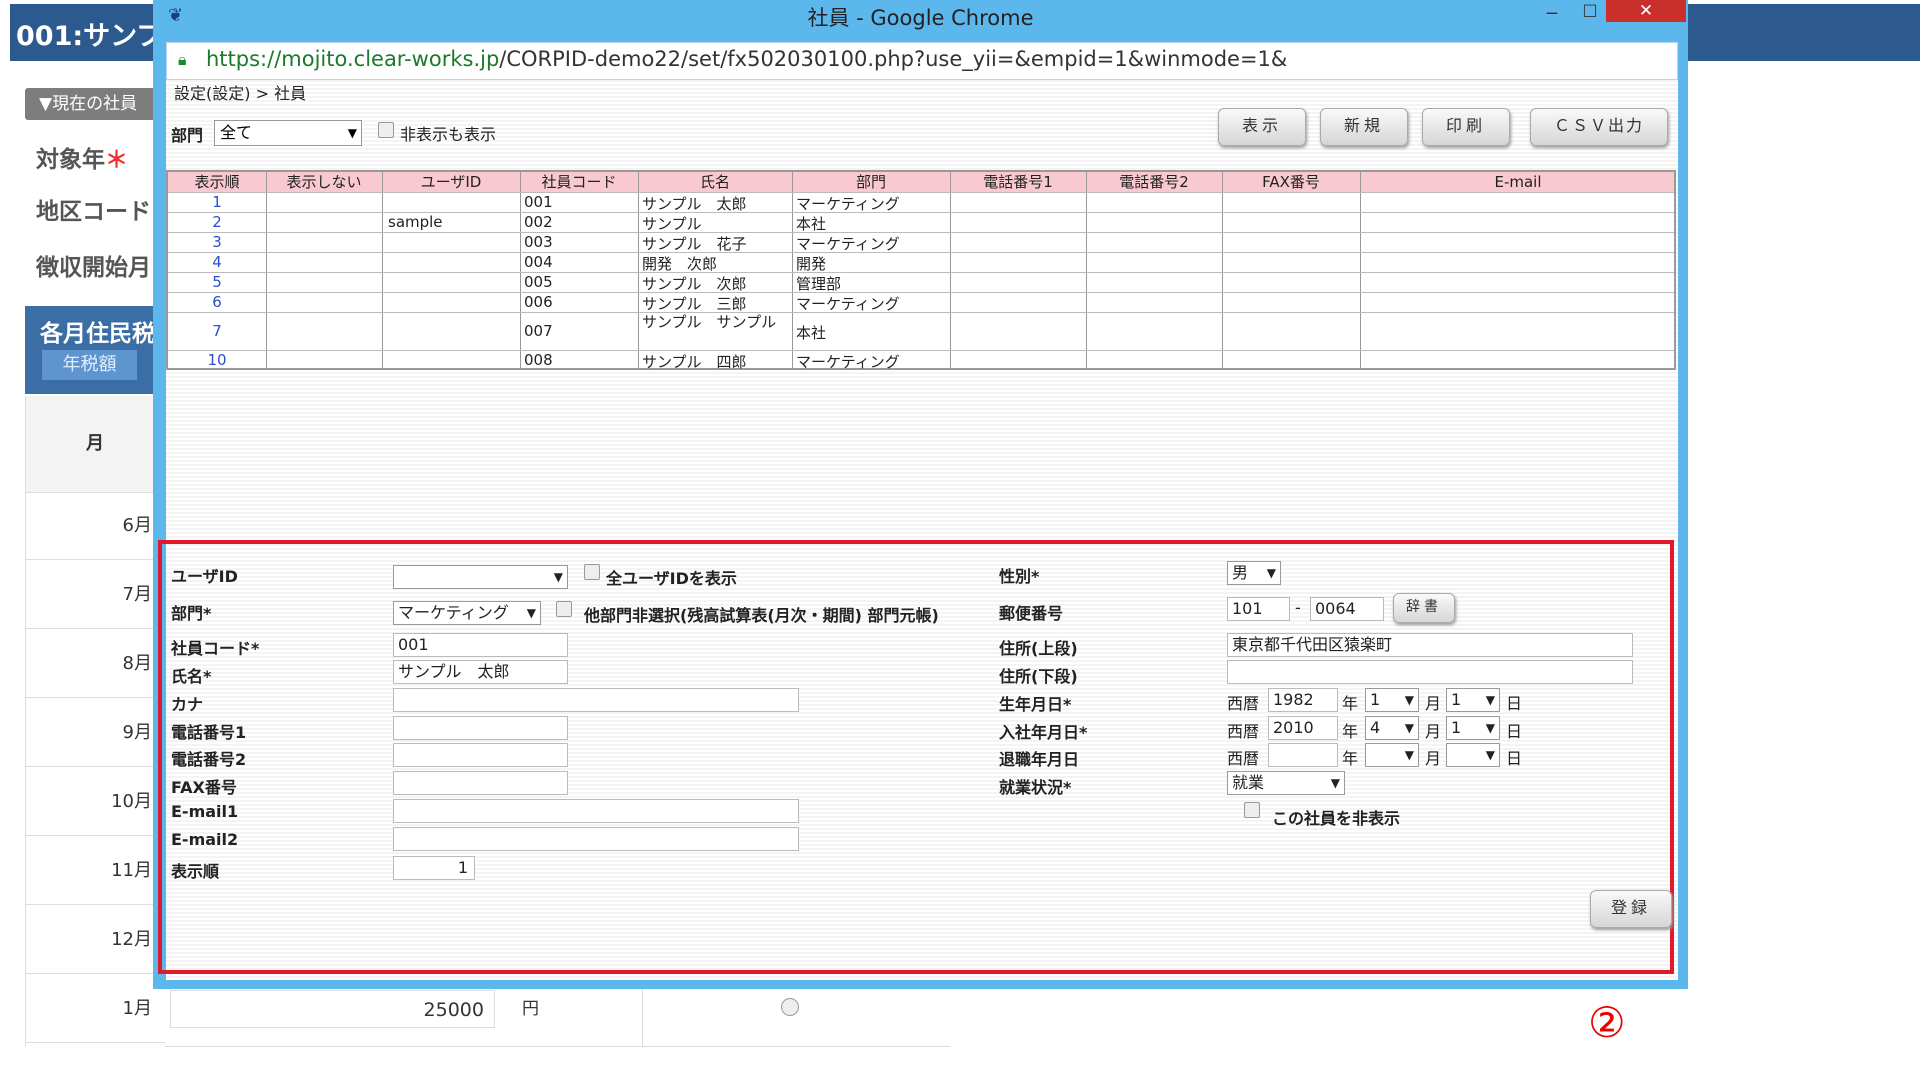 This screenshot has width=1920, height=1086. I want to click on show-all-users-checkbox, so click(592, 572).